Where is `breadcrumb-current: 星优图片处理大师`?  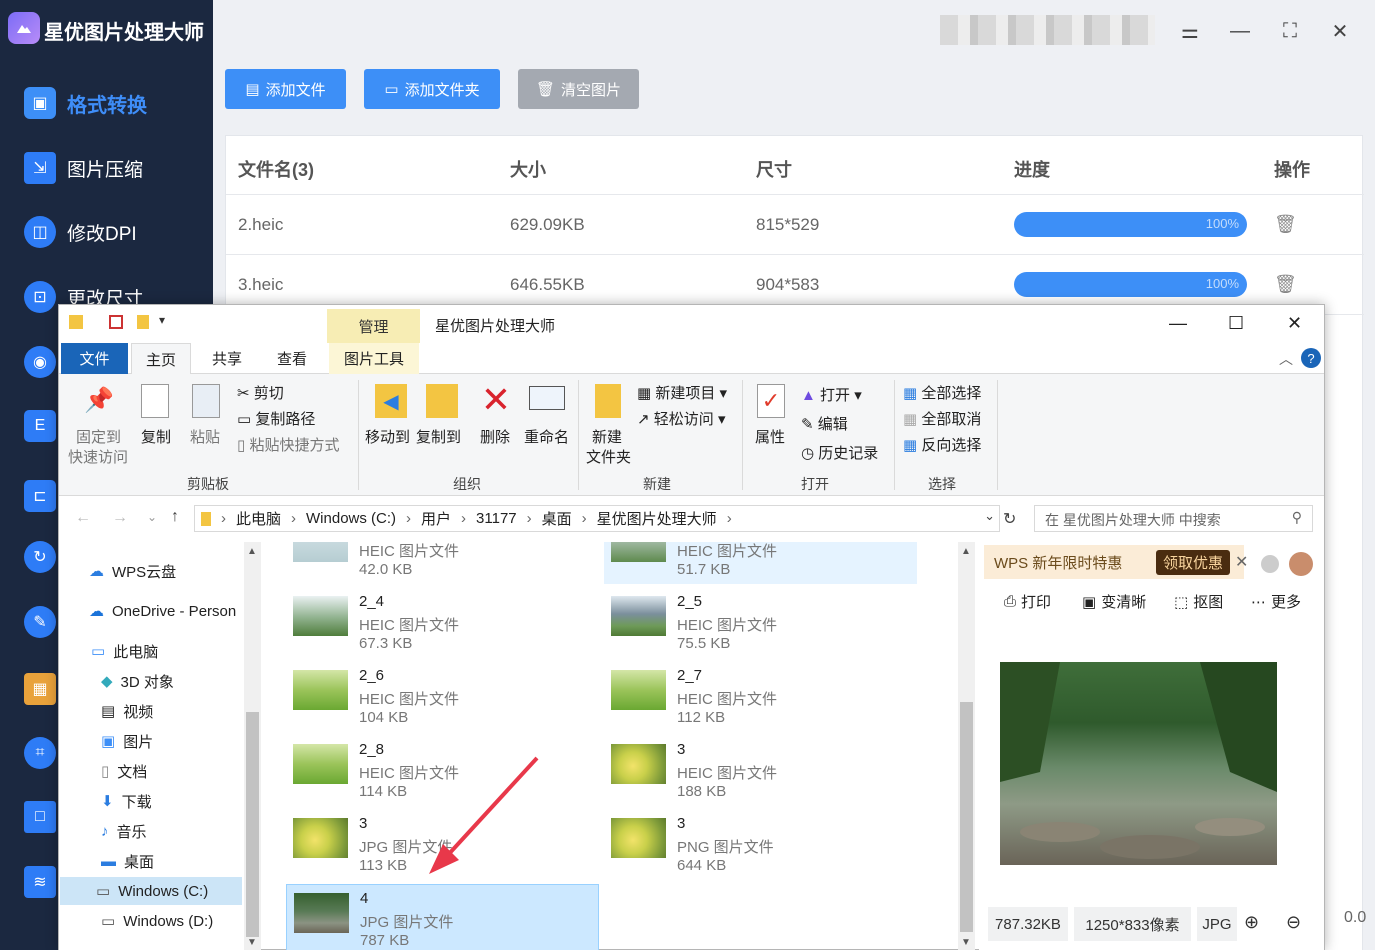 breadcrumb-current: 星优图片处理大师 is located at coordinates (657, 518).